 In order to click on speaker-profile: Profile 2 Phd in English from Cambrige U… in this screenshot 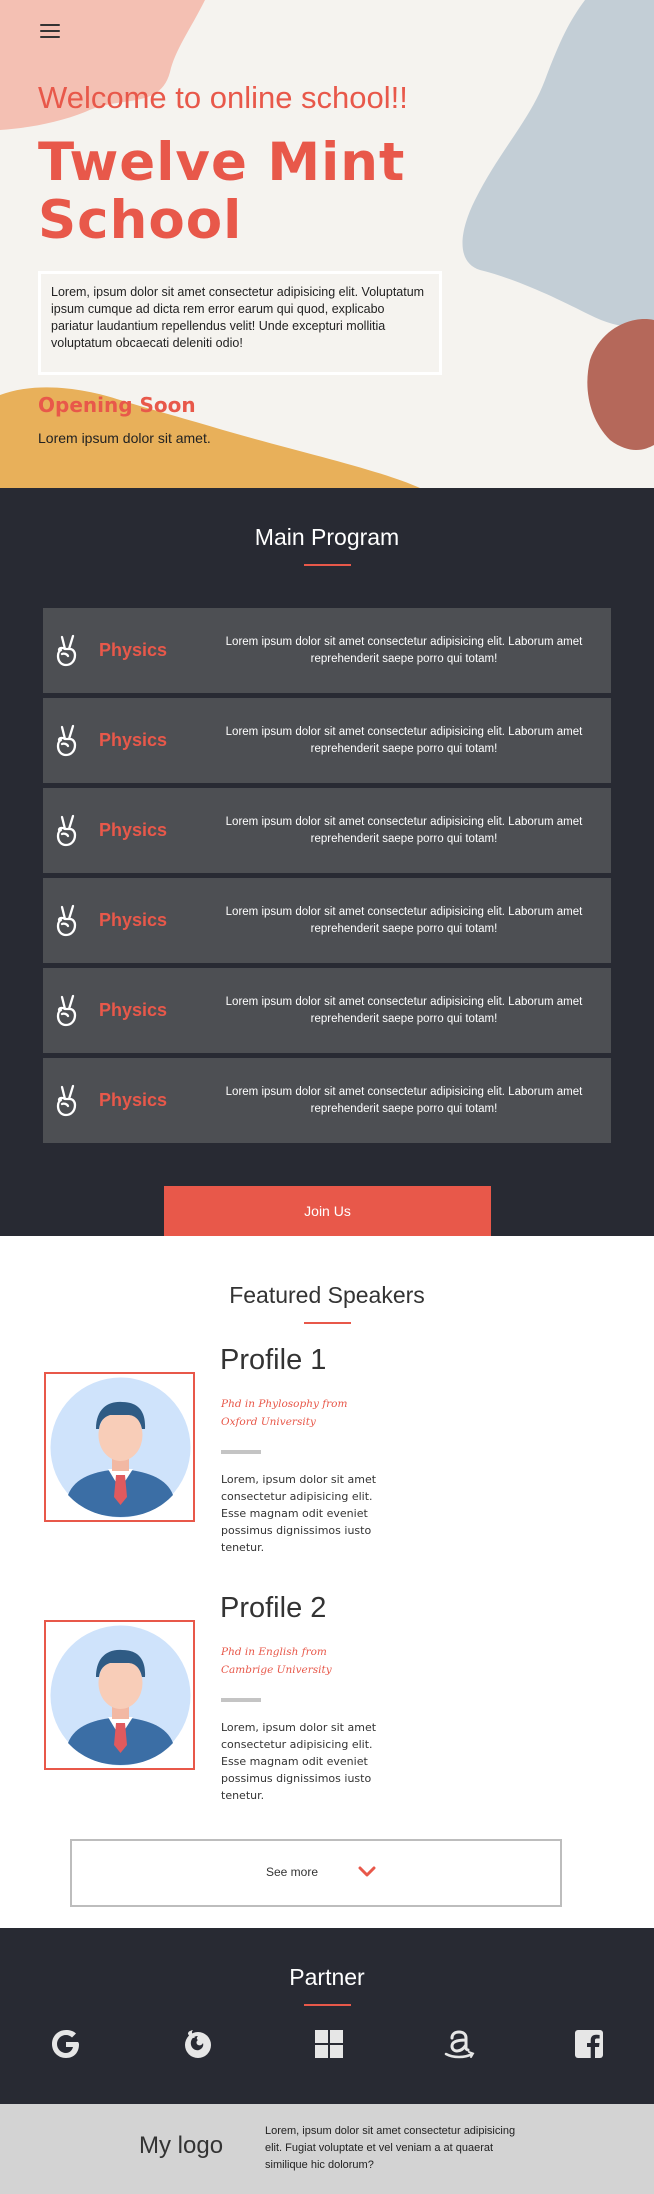, I will do `click(294, 1697)`.